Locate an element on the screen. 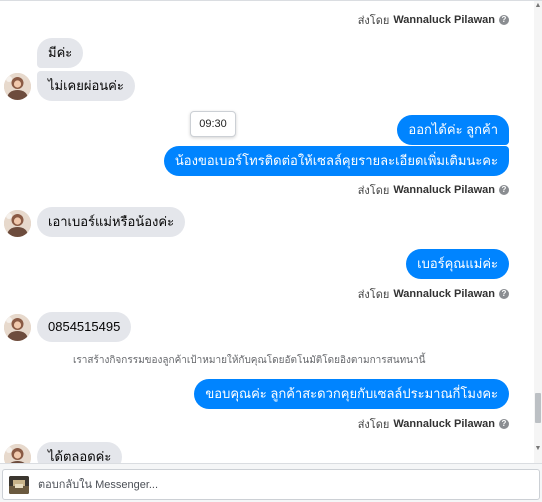 The height and width of the screenshot is (502, 542). reply-bar is located at coordinates (271, 482).